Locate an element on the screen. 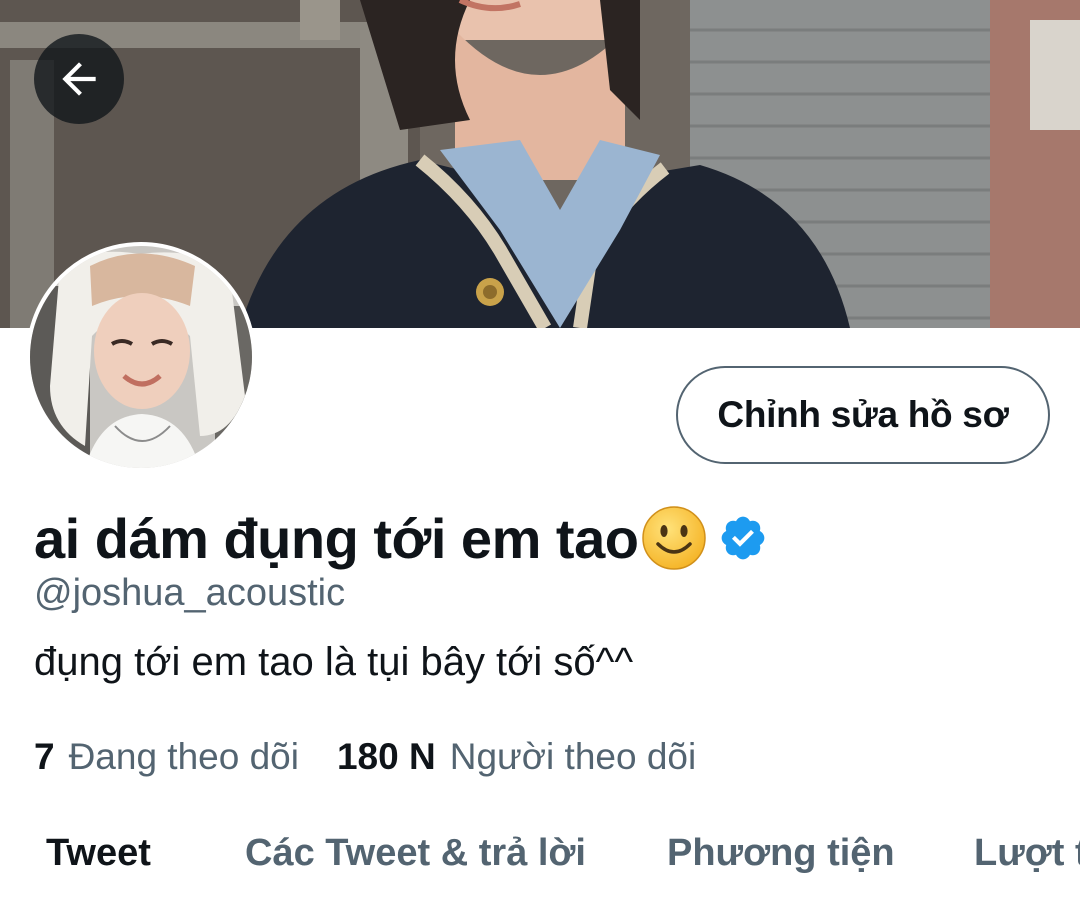 The image size is (1080, 915). profile-bio: đụng tới em tao là tụi bây tới số^^ is located at coordinates (334, 662).